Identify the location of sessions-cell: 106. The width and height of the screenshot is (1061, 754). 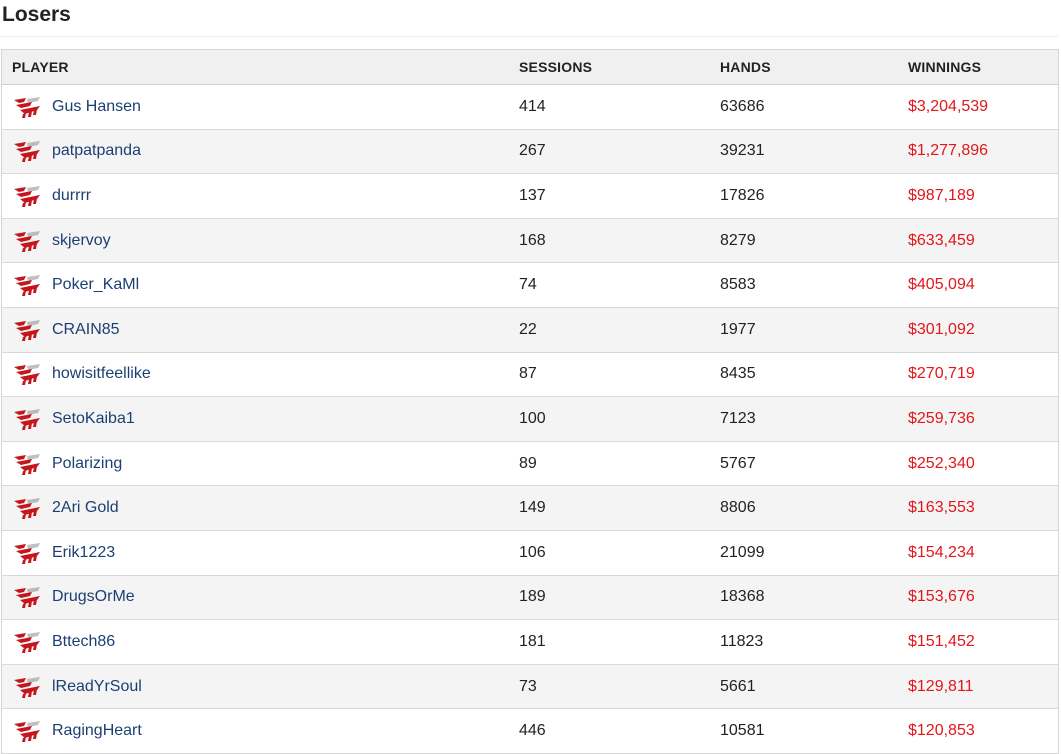
(532, 552).